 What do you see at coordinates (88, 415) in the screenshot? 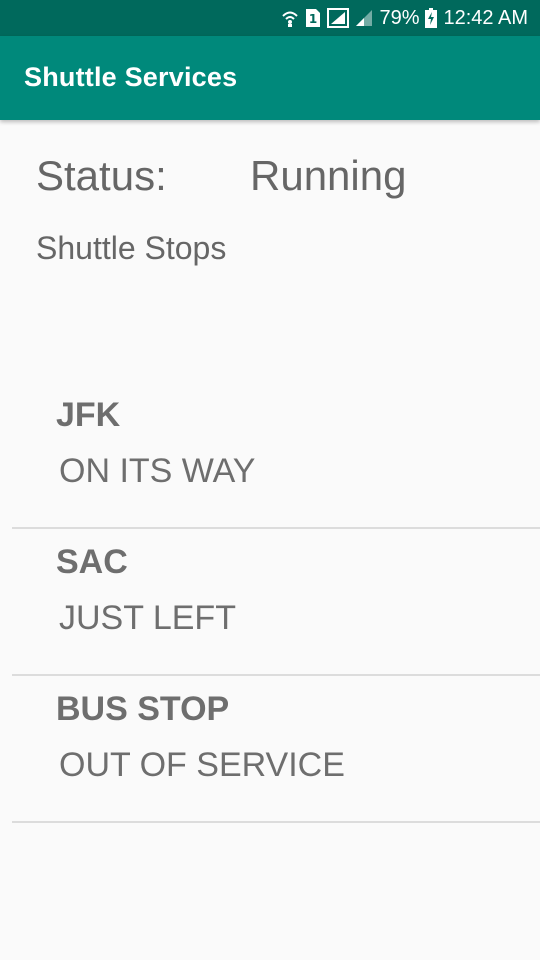
I see `stop-name: JFK` at bounding box center [88, 415].